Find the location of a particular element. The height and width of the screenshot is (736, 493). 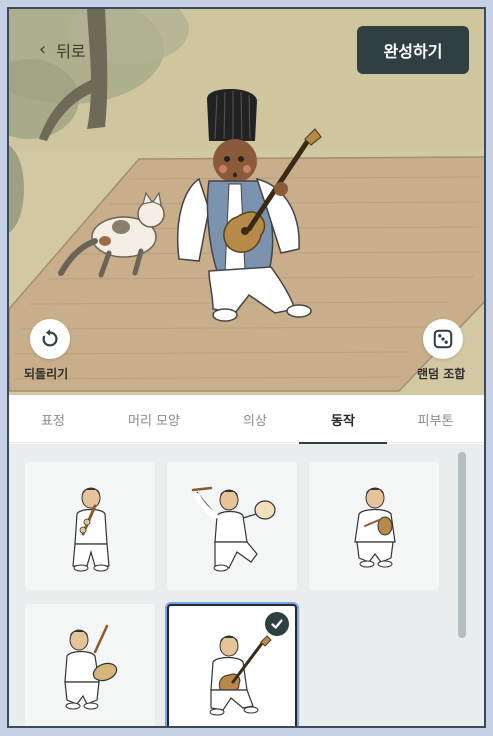

grid-scrollbar is located at coordinates (463, 585).